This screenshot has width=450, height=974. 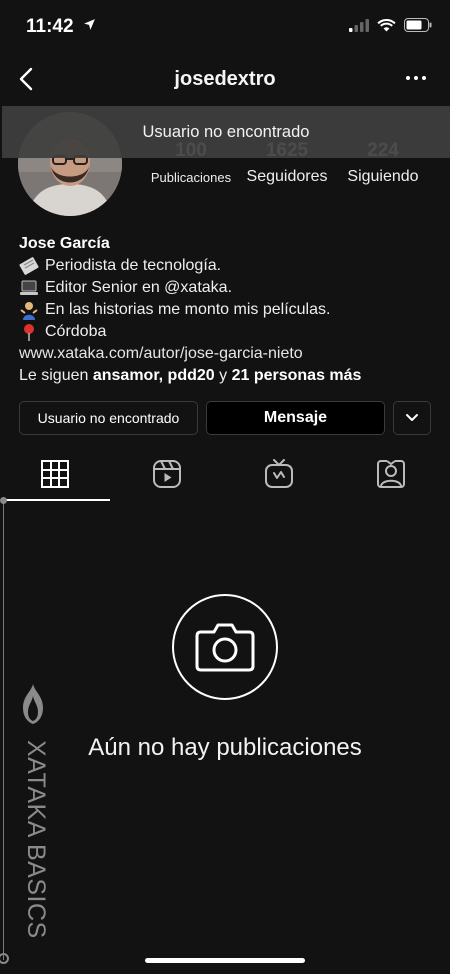 I want to click on battery-icon, so click(x=418, y=25).